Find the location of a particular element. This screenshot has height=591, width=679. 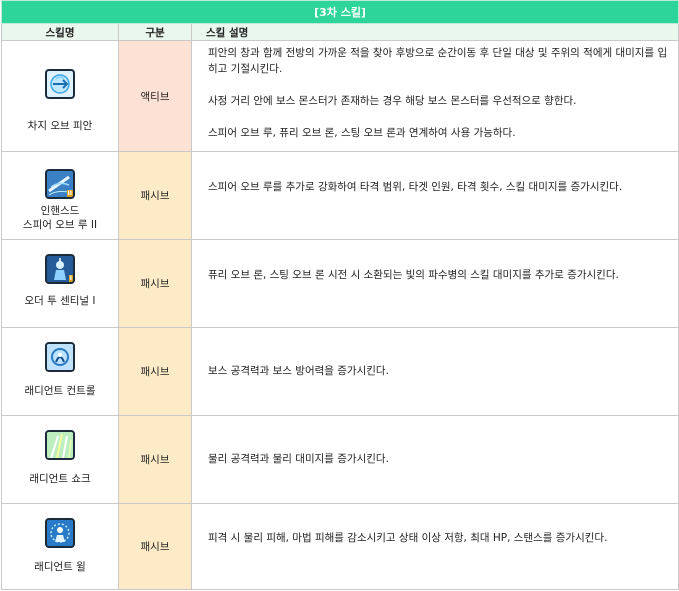

piercing-orb-icon is located at coordinates (60, 84).